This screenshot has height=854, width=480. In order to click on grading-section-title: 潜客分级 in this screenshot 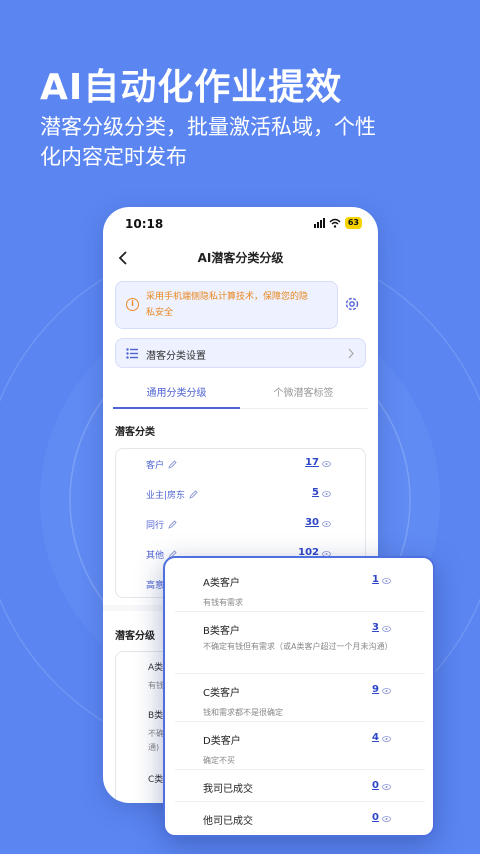, I will do `click(135, 636)`.